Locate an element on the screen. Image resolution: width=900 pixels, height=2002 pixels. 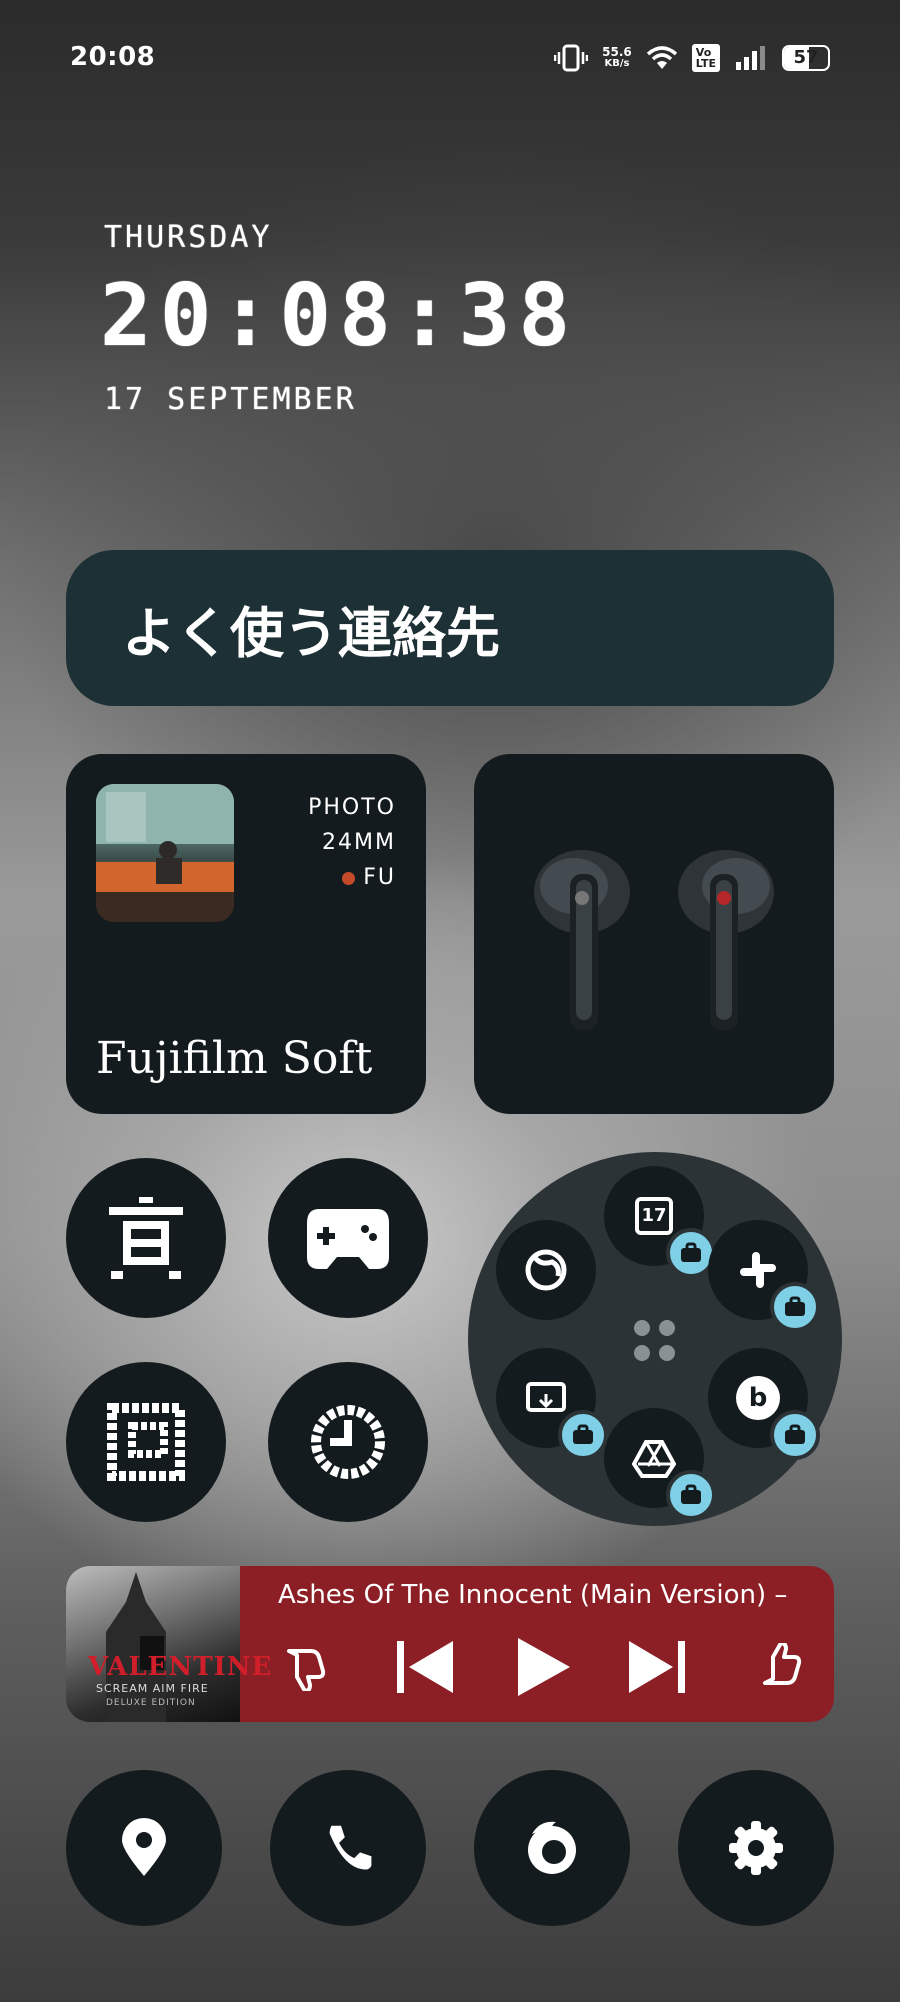
game-app is located at coordinates (348, 1238).